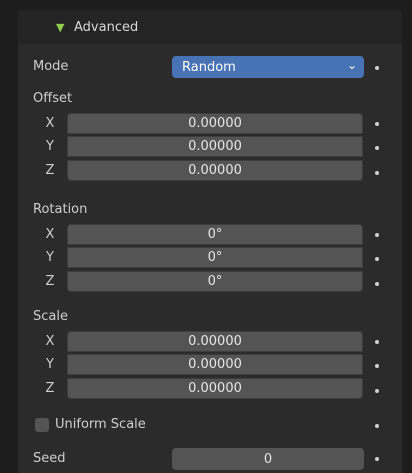  Describe the element at coordinates (351, 65) in the screenshot. I see `chevron-down-icon: ⌄` at that location.